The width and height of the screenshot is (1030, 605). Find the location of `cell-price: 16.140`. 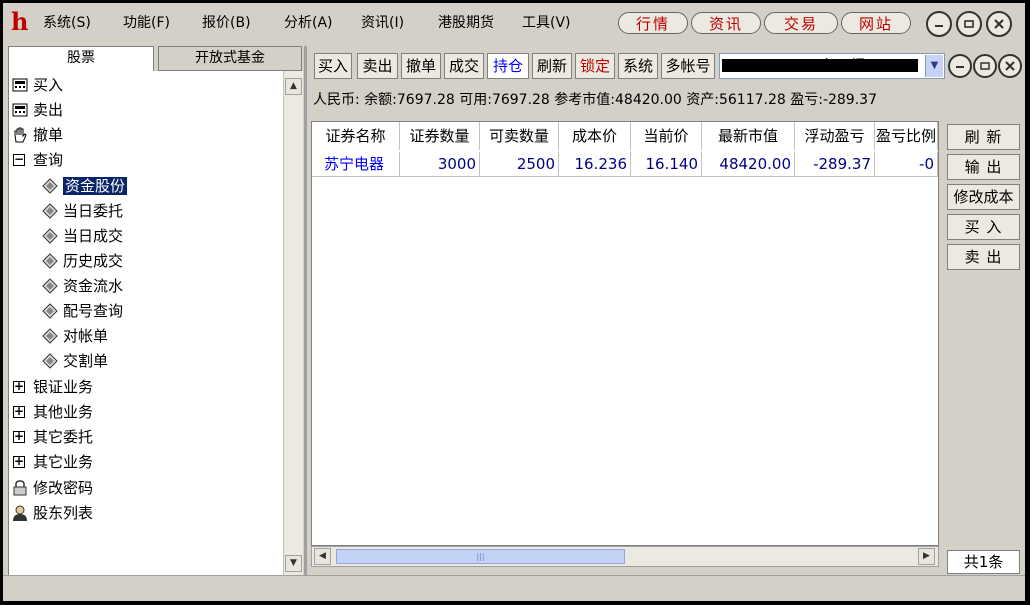

cell-price: 16.140 is located at coordinates (666, 164).